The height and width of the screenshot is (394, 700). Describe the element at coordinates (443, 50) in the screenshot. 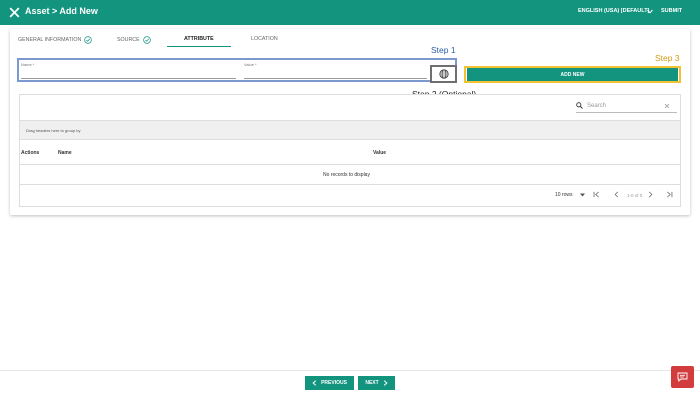

I see `step1-annotation: Step 1` at that location.